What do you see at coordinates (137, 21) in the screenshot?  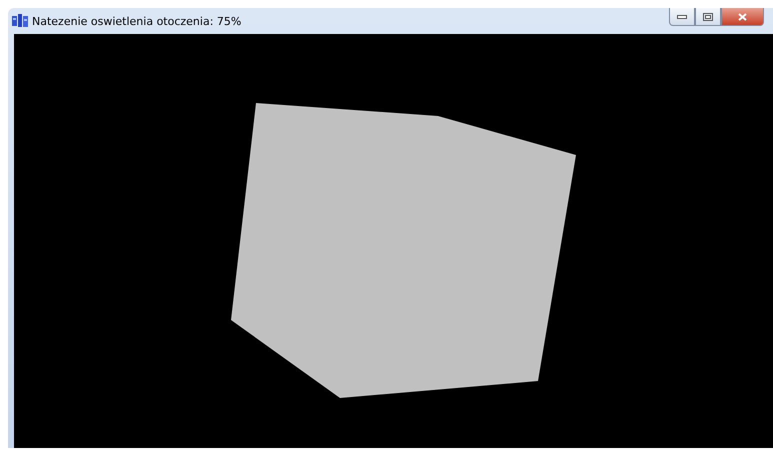 I see `window-title: Natezenie oswietlenia otoczenia: 75%` at bounding box center [137, 21].